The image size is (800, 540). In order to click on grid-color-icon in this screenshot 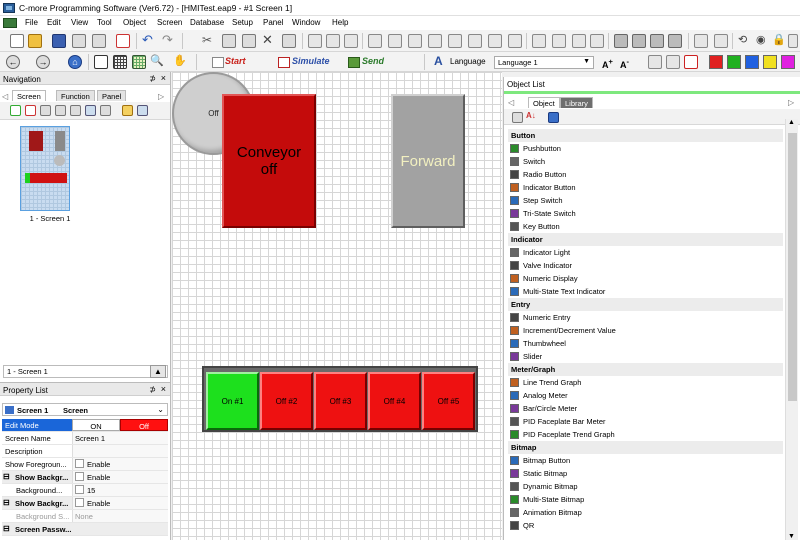, I will do `click(139, 62)`.